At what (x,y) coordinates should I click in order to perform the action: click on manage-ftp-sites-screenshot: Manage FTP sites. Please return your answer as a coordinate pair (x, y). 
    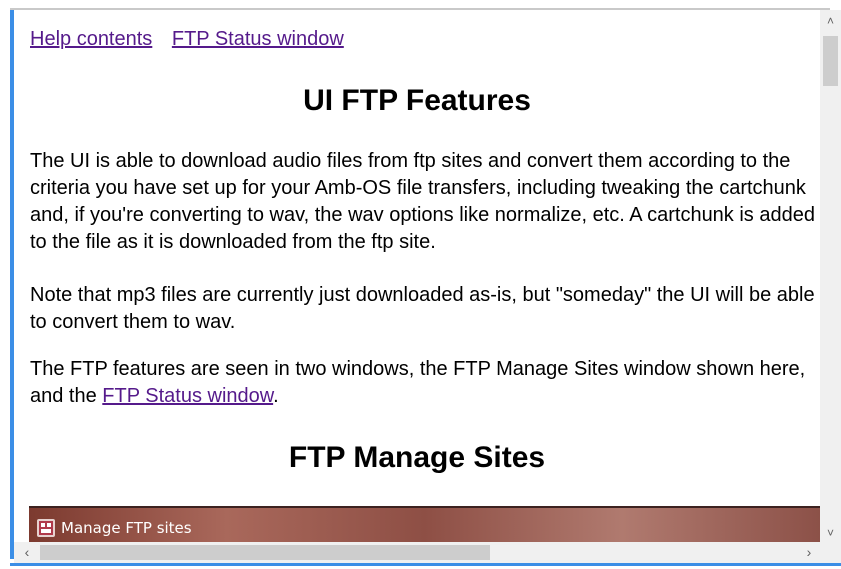
    Looking at the image, I should click on (424, 524).